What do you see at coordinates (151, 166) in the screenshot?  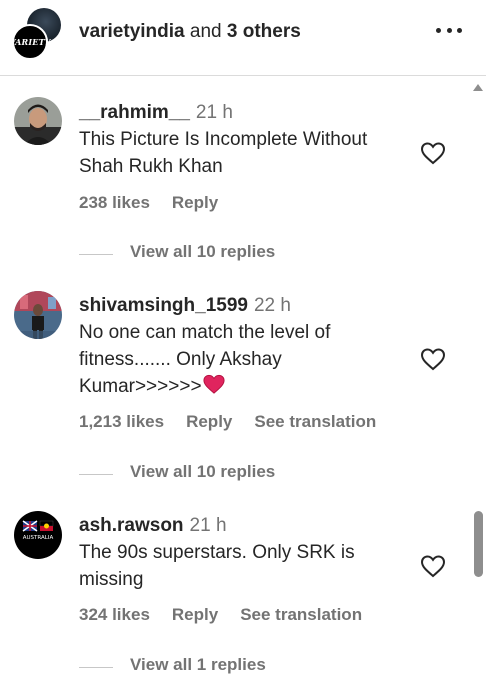 I see `comment-text-line: Shah Rukh Khan` at bounding box center [151, 166].